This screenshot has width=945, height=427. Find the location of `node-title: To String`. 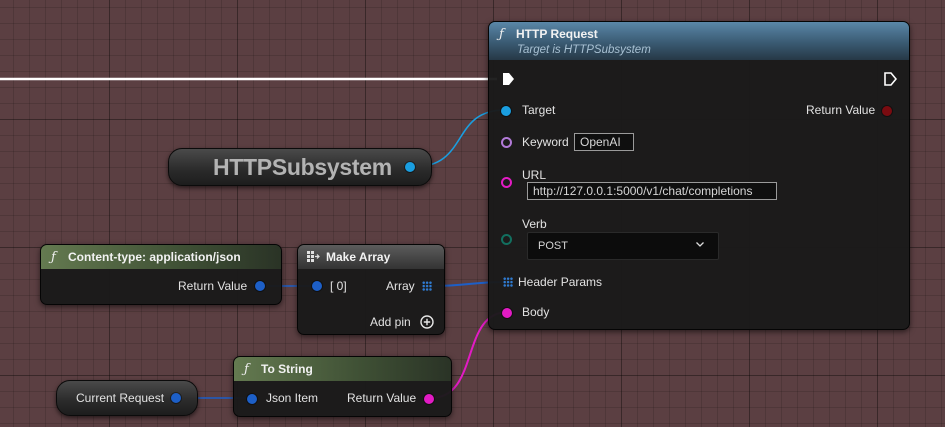

node-title: To String is located at coordinates (287, 369).